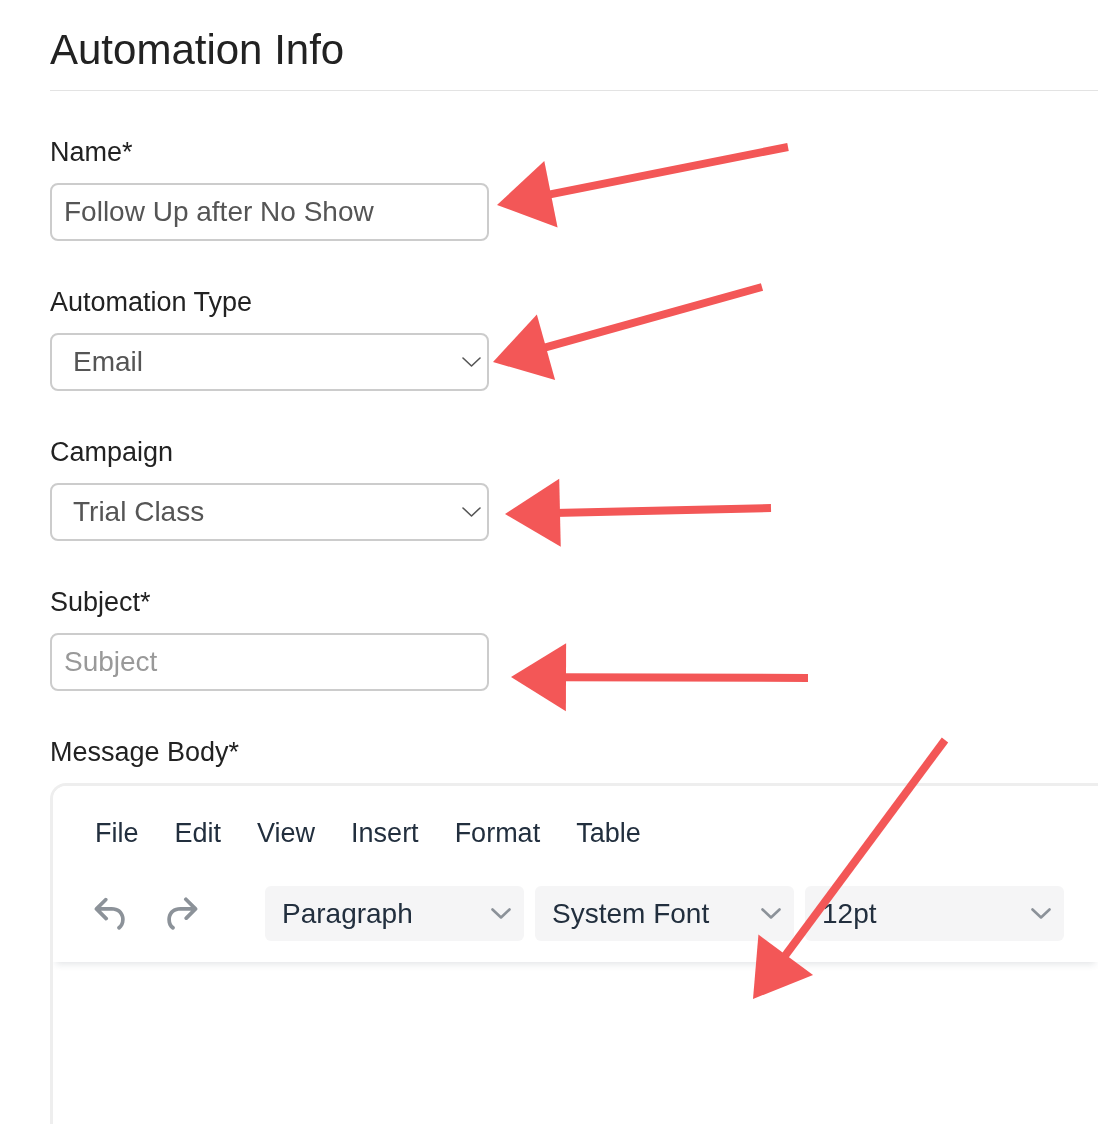 This screenshot has width=1098, height=1124. Describe the element at coordinates (198, 833) in the screenshot. I see `menu-item: Edit` at that location.